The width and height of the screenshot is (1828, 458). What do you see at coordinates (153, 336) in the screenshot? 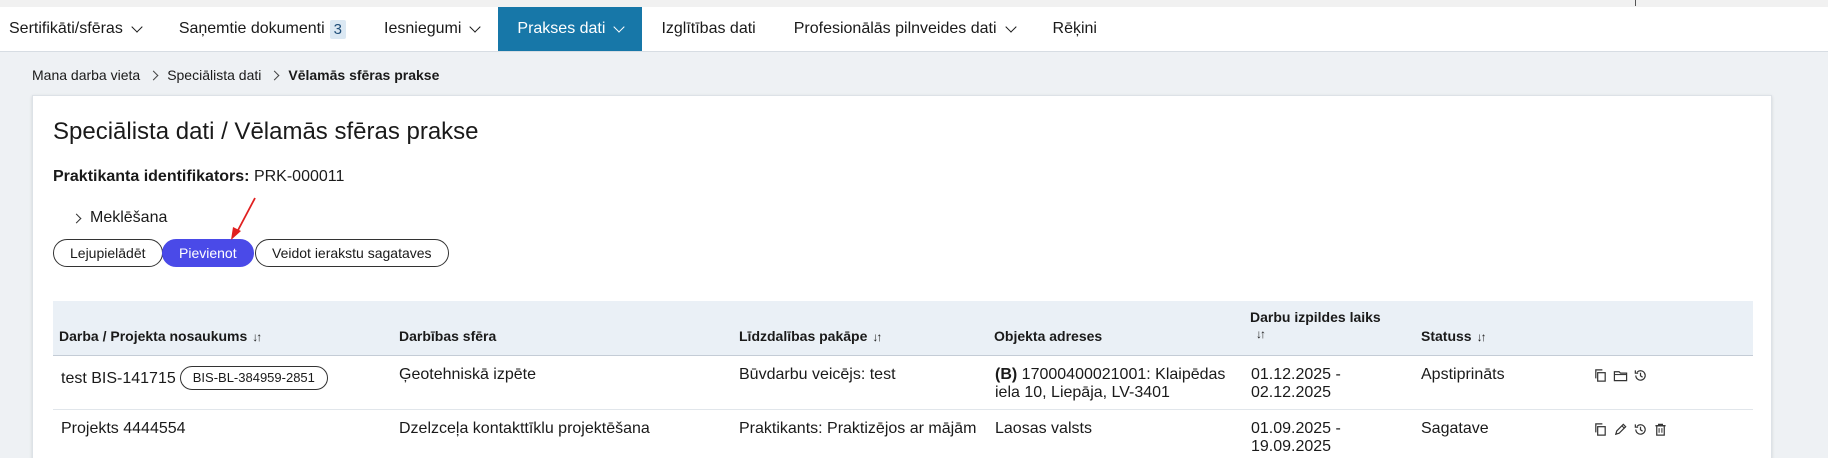
I see `column-header-label: Darba / Projekta nosaukums` at bounding box center [153, 336].